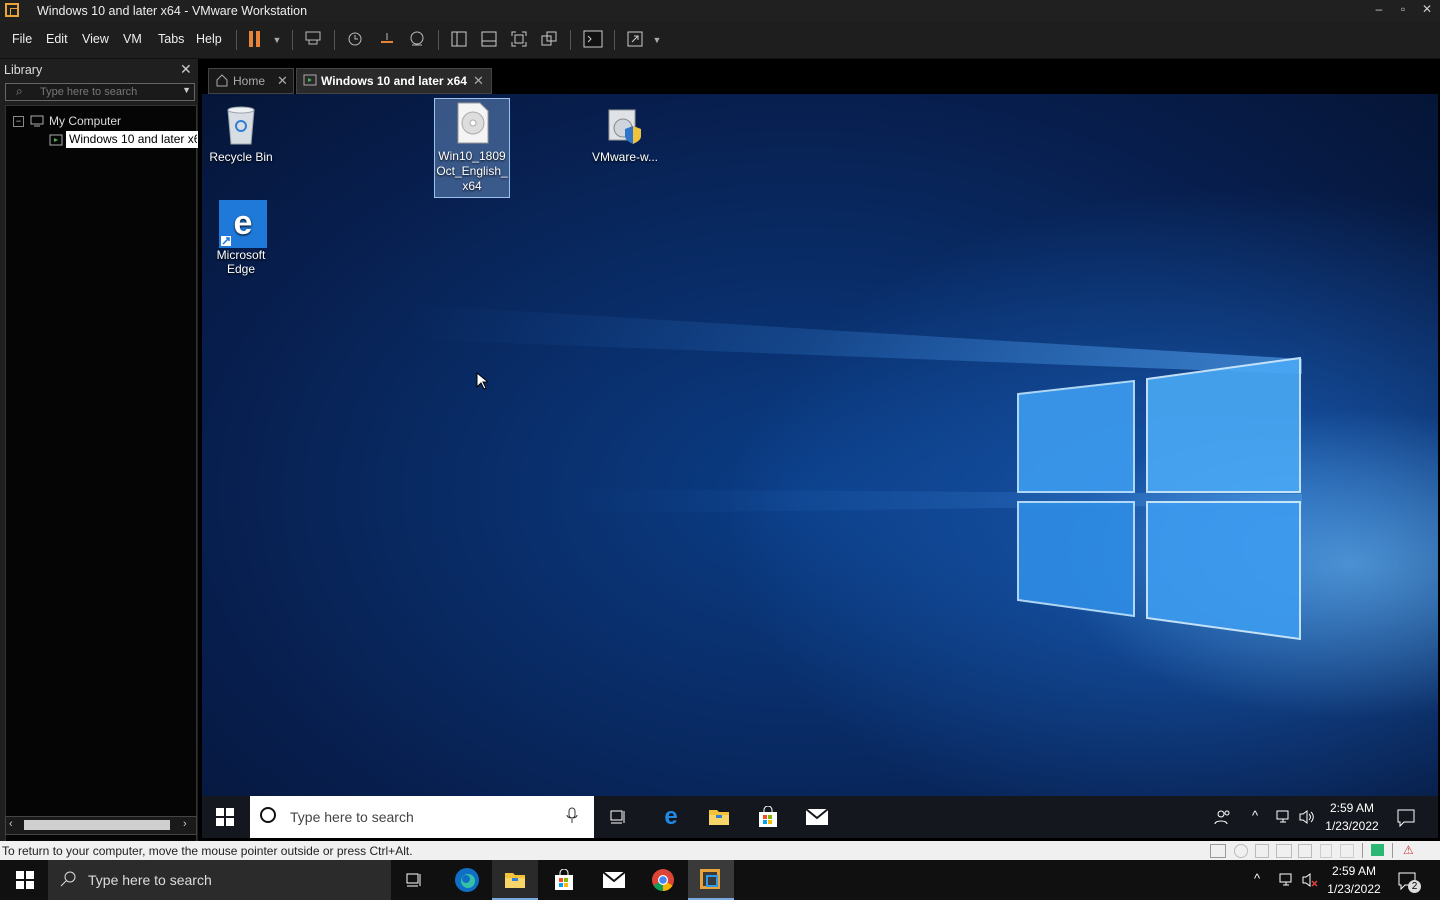 This screenshot has width=1440, height=900. I want to click on network-adapter-status-icon, so click(1284, 851).